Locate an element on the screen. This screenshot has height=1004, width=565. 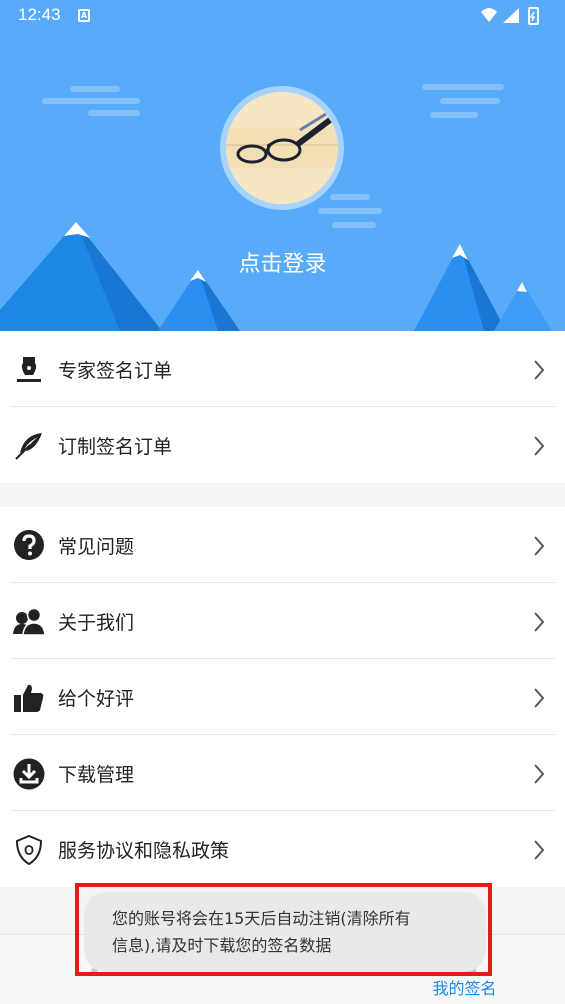
login-prompt: 点击登录 is located at coordinates (282, 262).